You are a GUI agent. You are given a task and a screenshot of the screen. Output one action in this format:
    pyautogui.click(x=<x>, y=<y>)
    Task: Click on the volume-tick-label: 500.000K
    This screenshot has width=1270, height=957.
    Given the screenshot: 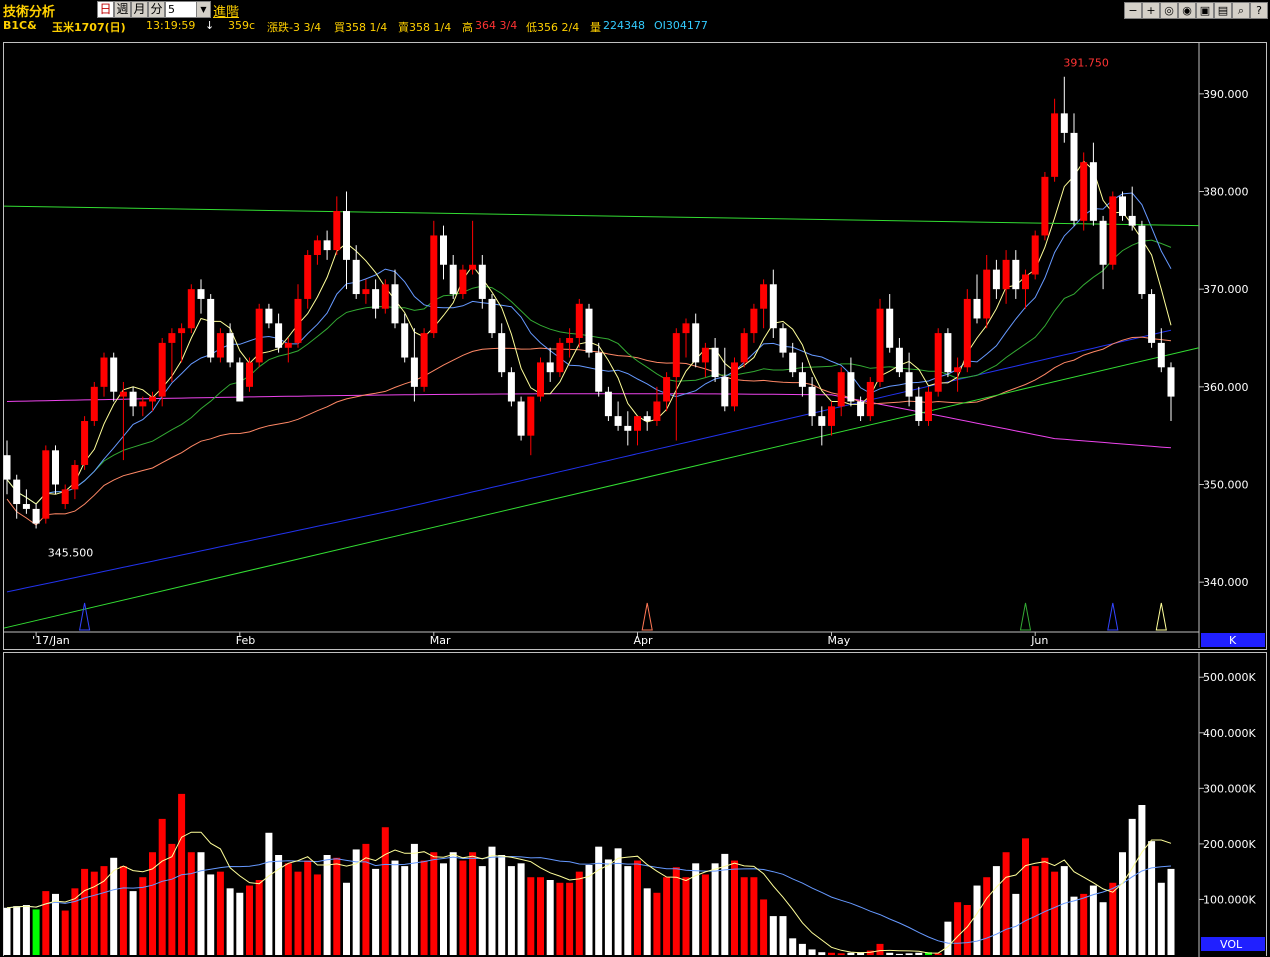 What is the action you would take?
    pyautogui.click(x=1229, y=677)
    